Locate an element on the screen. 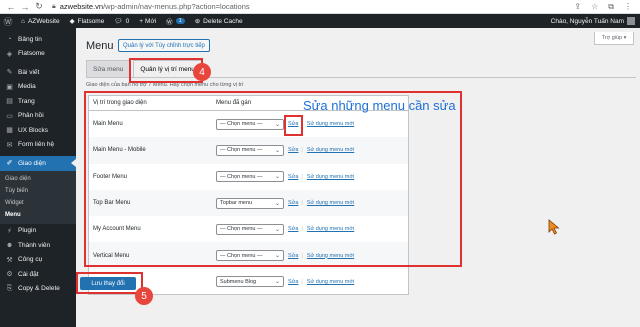 Image resolution: width=640 pixels, height=327 pixels. dashboard-icon: ◔ is located at coordinates (9, 39).